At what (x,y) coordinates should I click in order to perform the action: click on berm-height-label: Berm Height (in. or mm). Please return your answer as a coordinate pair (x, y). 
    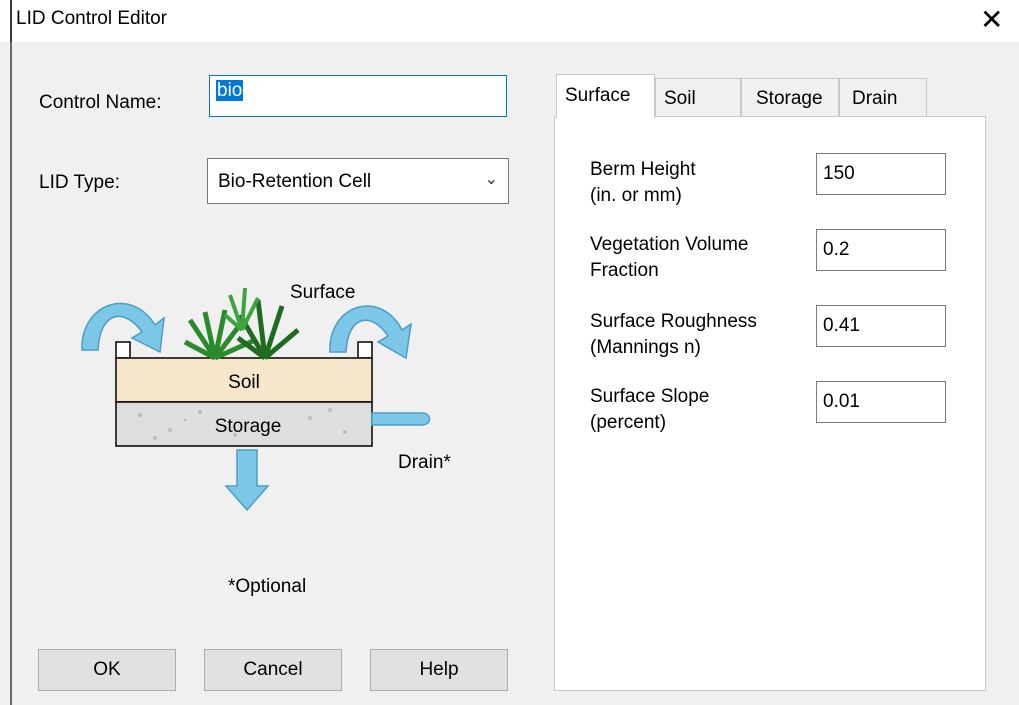
    Looking at the image, I should click on (643, 183).